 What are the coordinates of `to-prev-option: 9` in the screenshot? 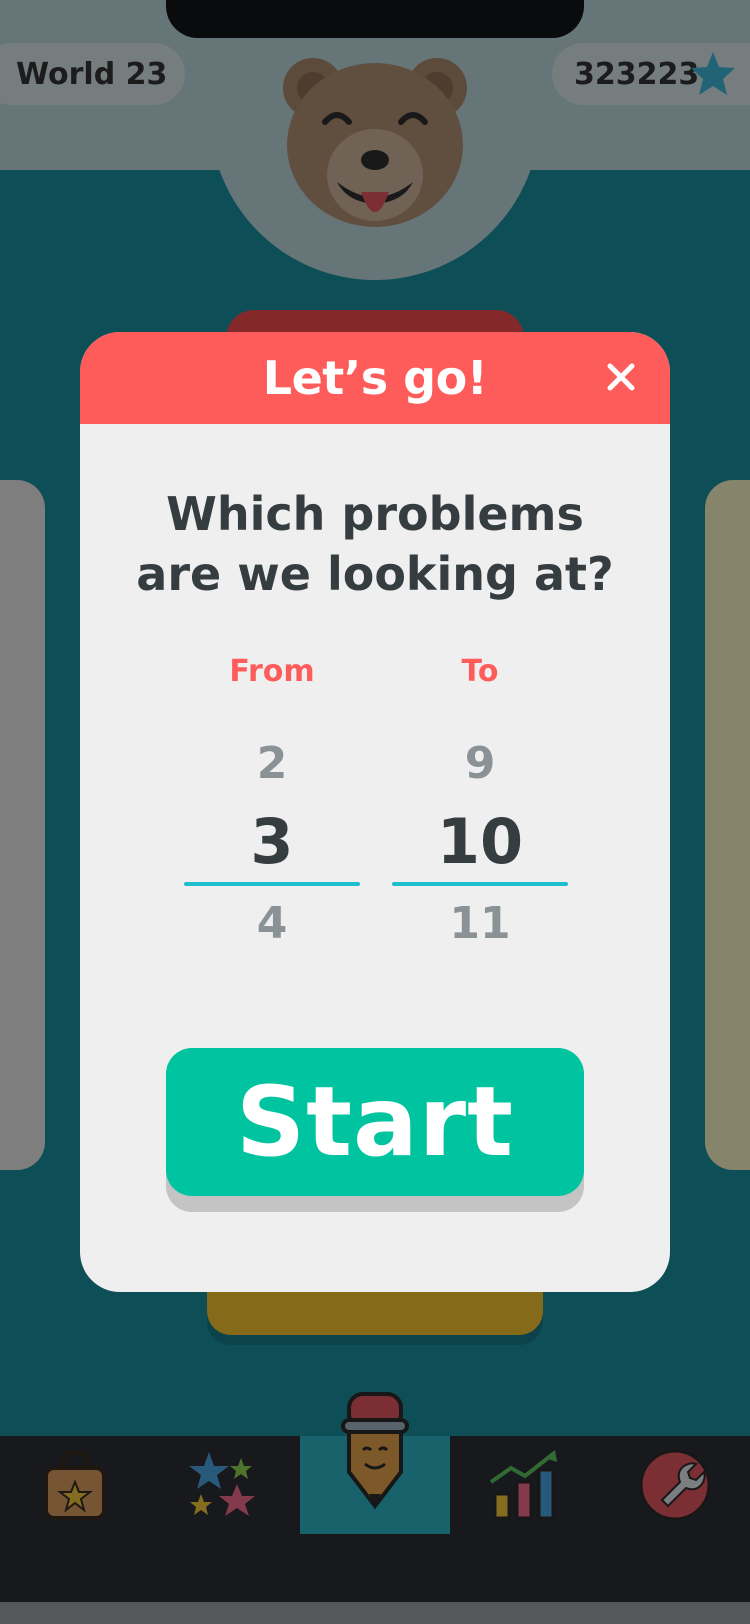 It's located at (480, 764).